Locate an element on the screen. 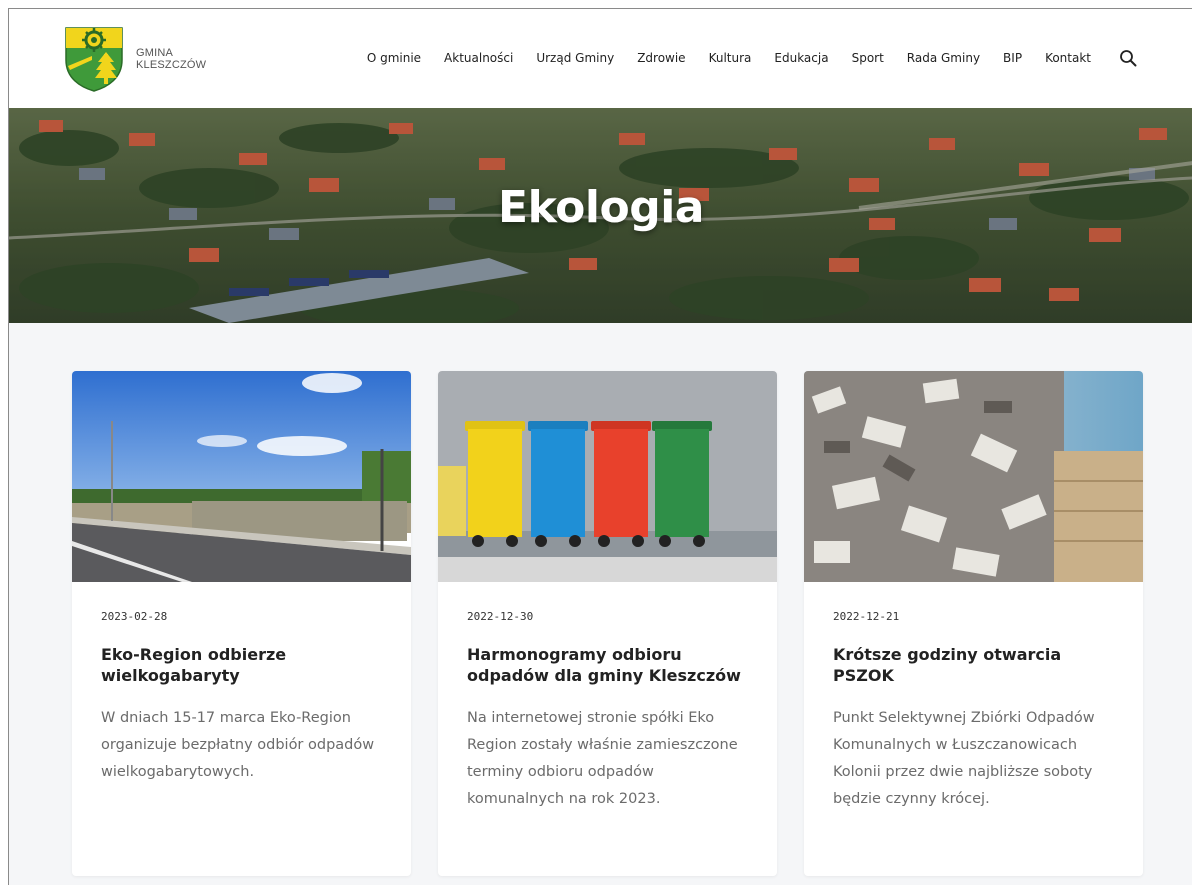  search-icon is located at coordinates (1128, 58).